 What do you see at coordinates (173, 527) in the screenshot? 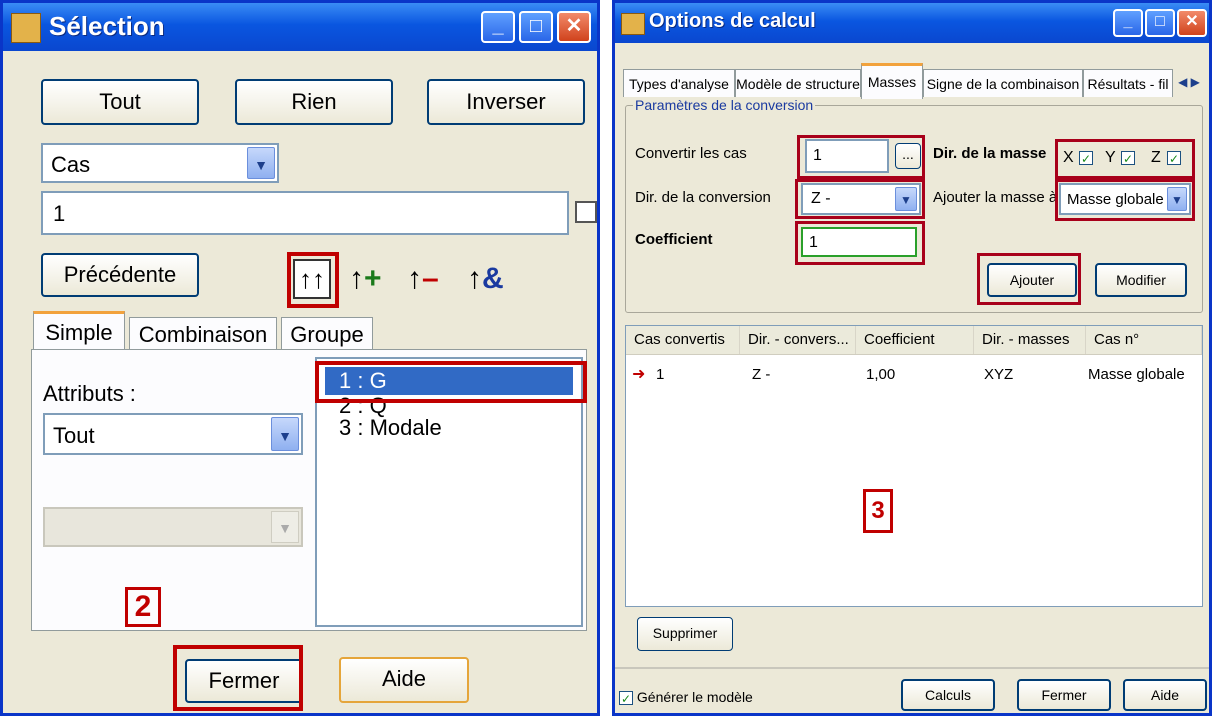
I see `attributes-value-select-disabled: ▼` at bounding box center [173, 527].